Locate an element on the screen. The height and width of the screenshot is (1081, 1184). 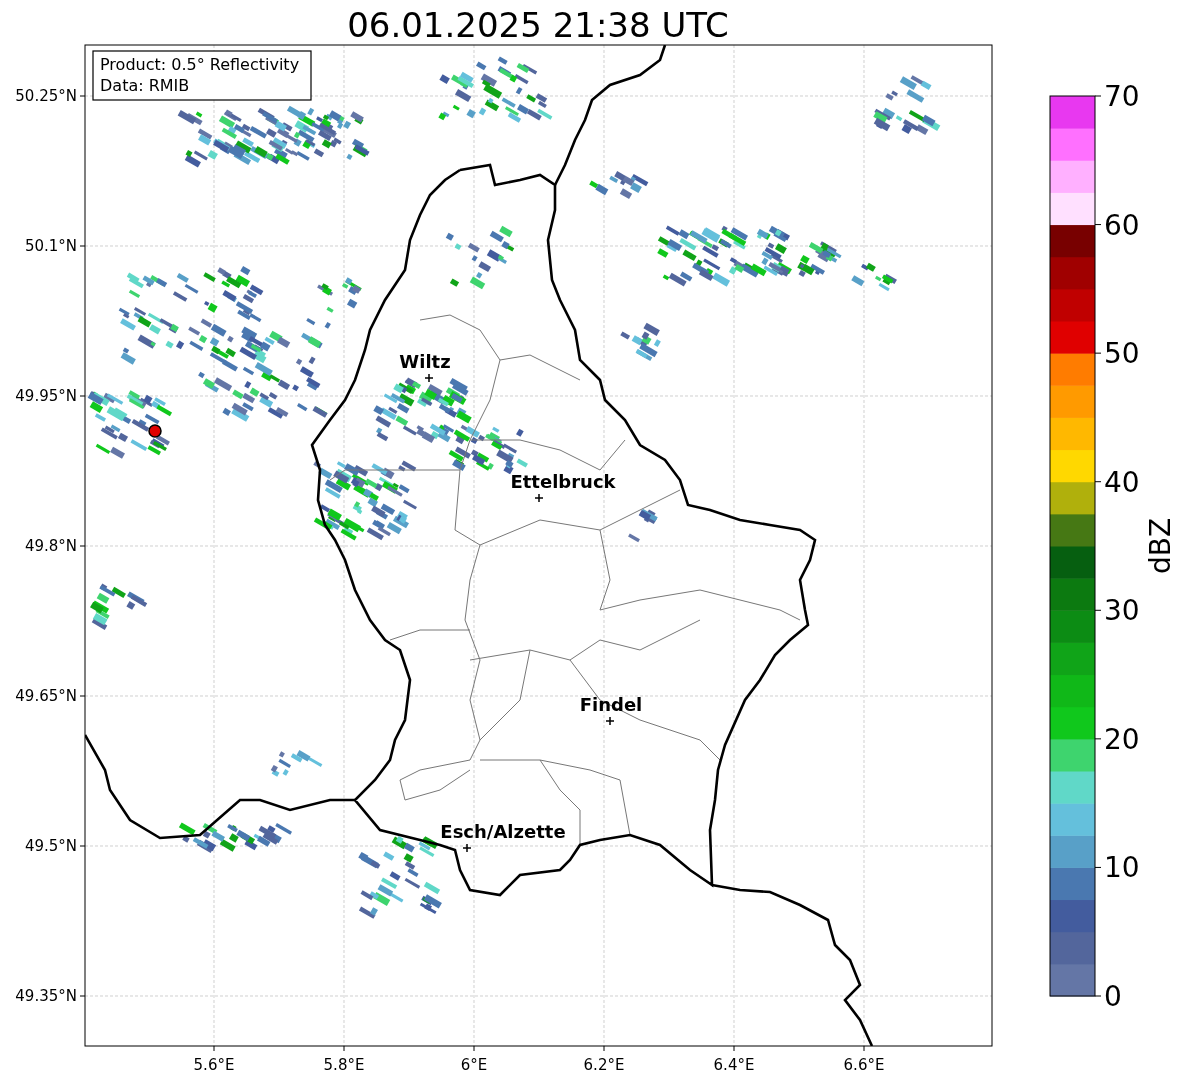
info-text: Data: RMIB is located at coordinates (145, 85).